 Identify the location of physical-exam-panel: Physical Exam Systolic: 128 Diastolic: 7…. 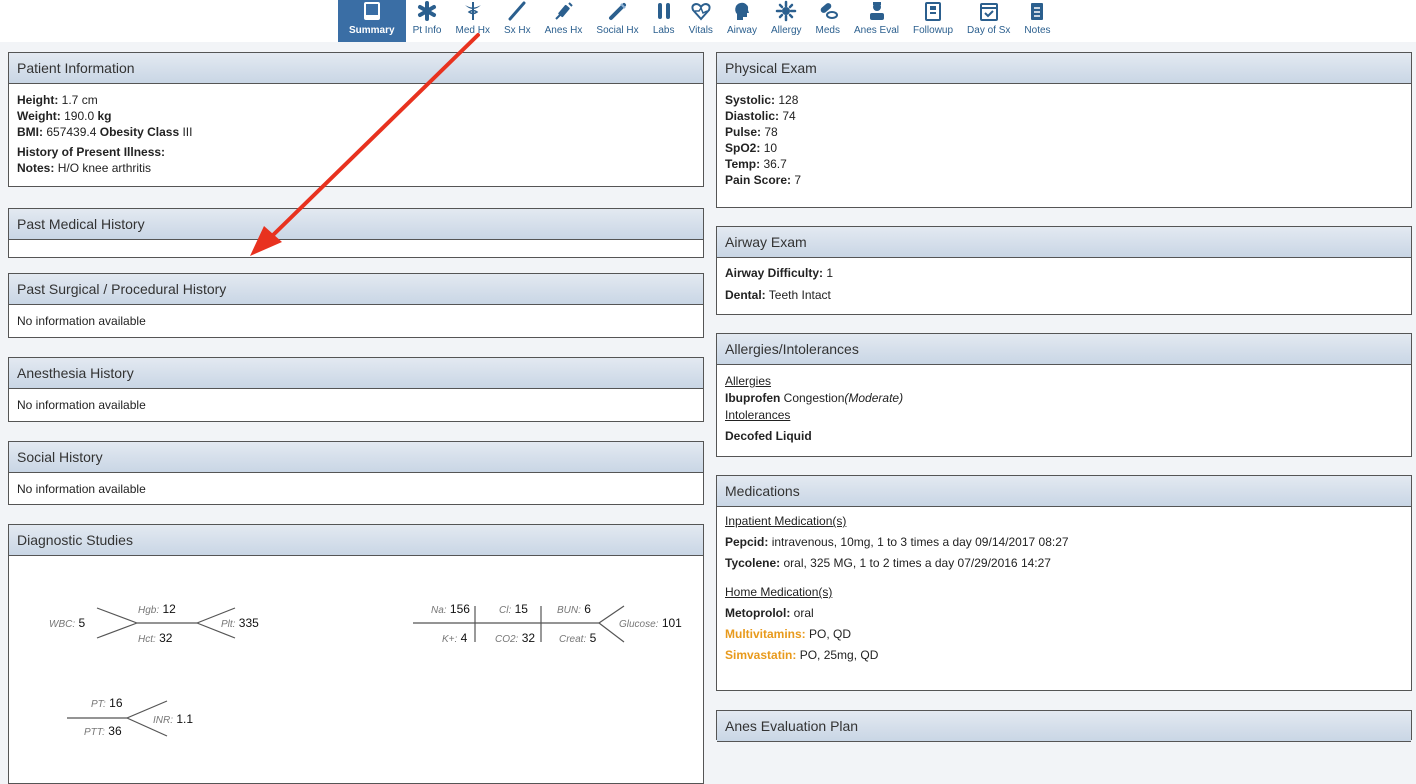
(1064, 130).